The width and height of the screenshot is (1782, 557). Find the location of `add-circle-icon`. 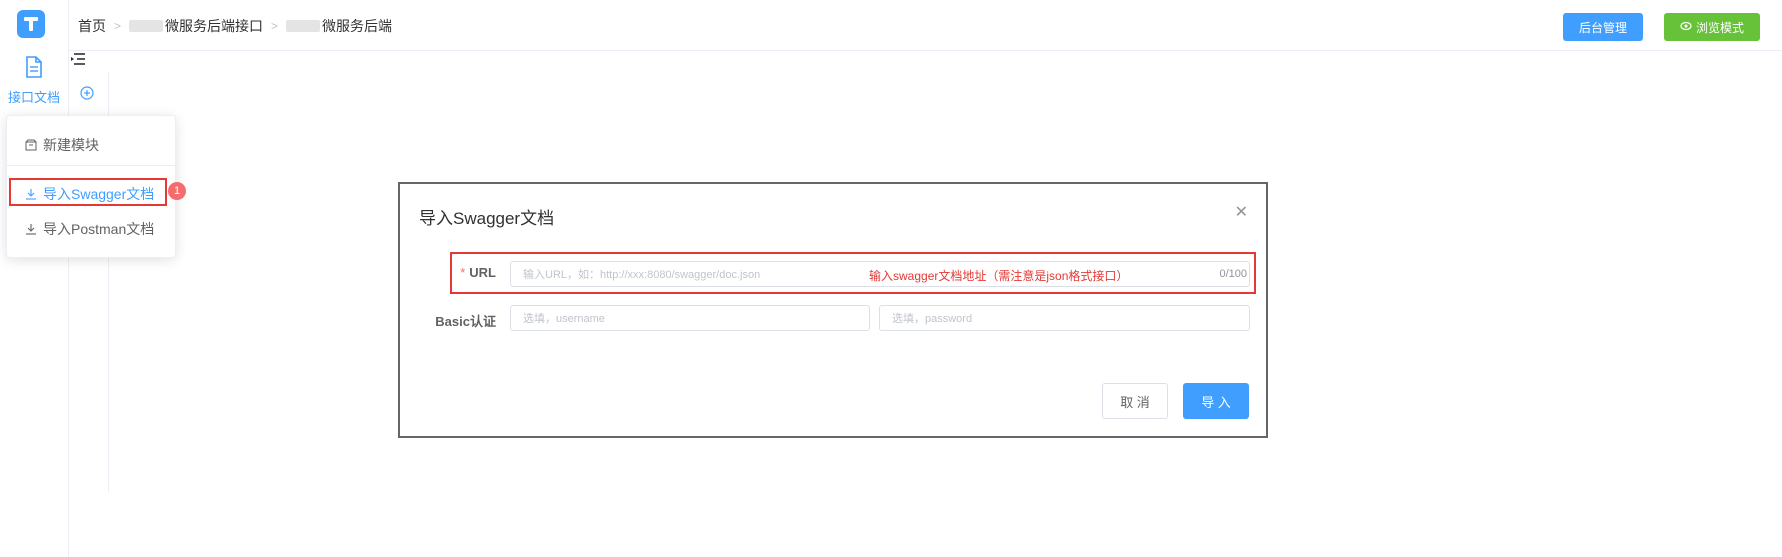

add-circle-icon is located at coordinates (87, 95).